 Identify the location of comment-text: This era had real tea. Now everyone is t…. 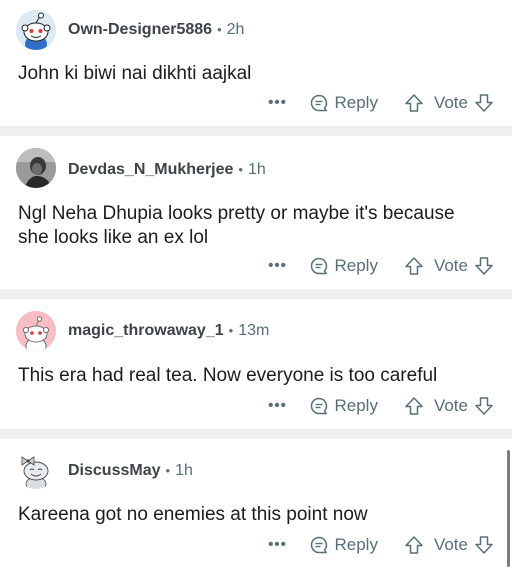
(228, 375).